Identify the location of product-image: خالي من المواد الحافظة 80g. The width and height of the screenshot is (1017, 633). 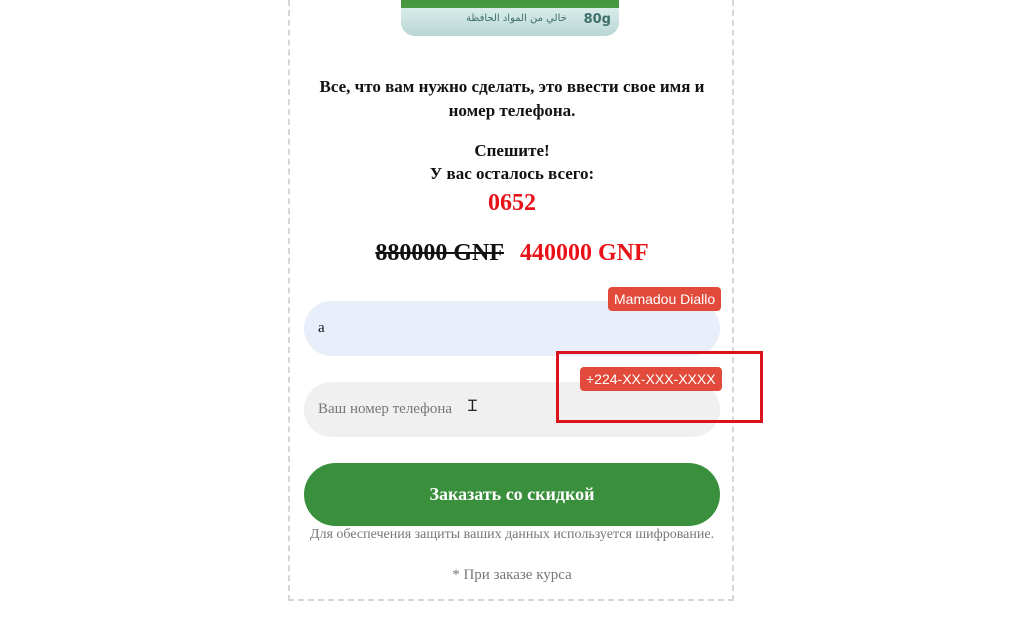
(510, 18).